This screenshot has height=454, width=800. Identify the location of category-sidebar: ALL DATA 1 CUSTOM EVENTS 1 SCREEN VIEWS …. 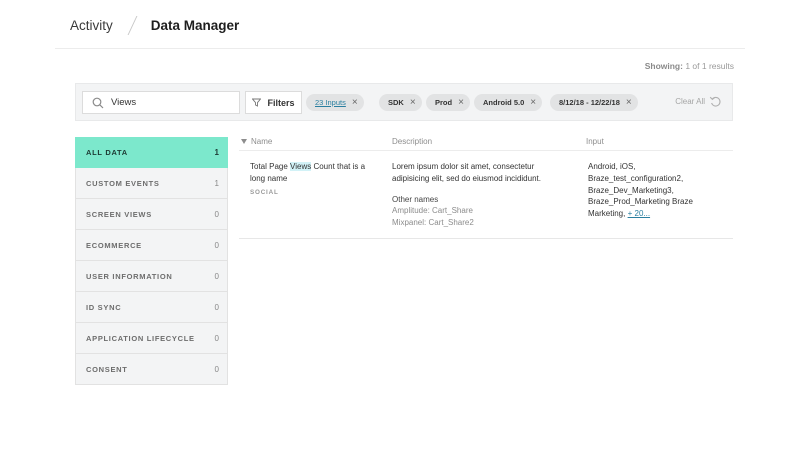
(151, 261).